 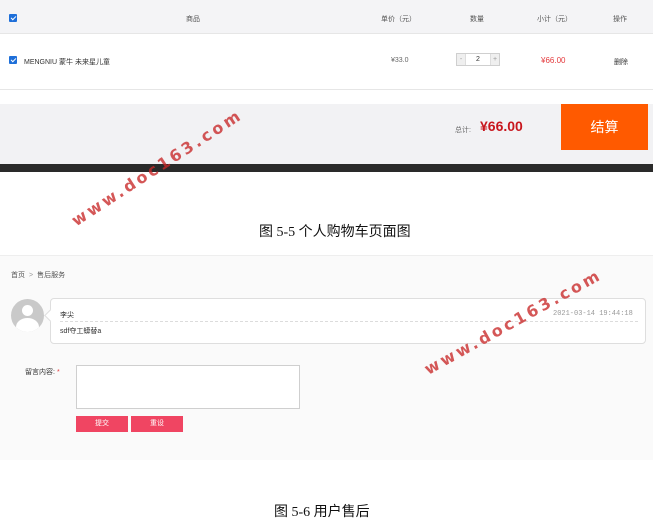 I want to click on column-header-subtotal: 小计（元）, so click(x=554, y=19).